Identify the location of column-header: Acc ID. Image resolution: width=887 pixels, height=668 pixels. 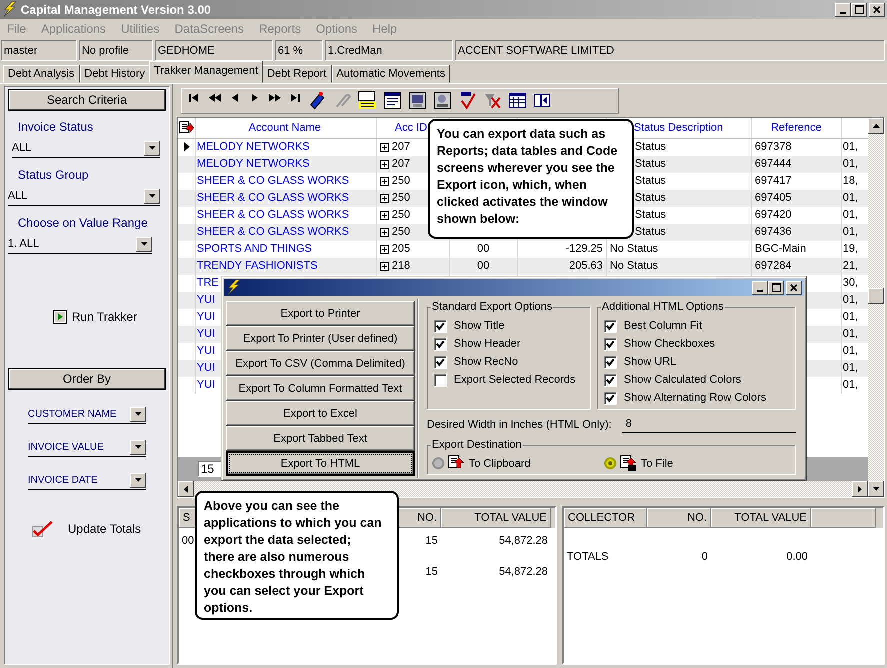
(411, 128).